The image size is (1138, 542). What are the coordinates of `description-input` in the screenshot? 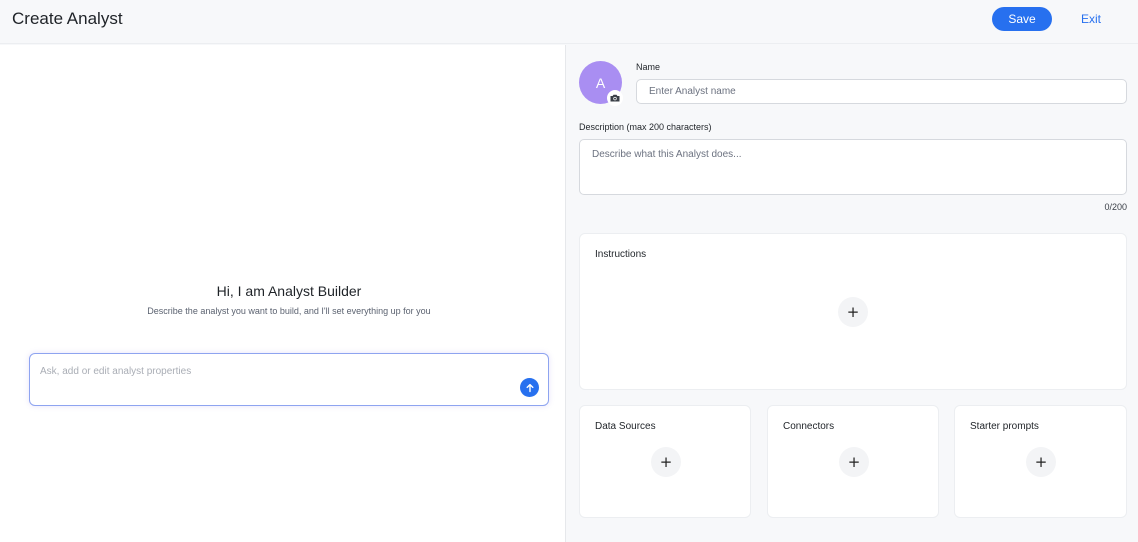 It's located at (853, 167).